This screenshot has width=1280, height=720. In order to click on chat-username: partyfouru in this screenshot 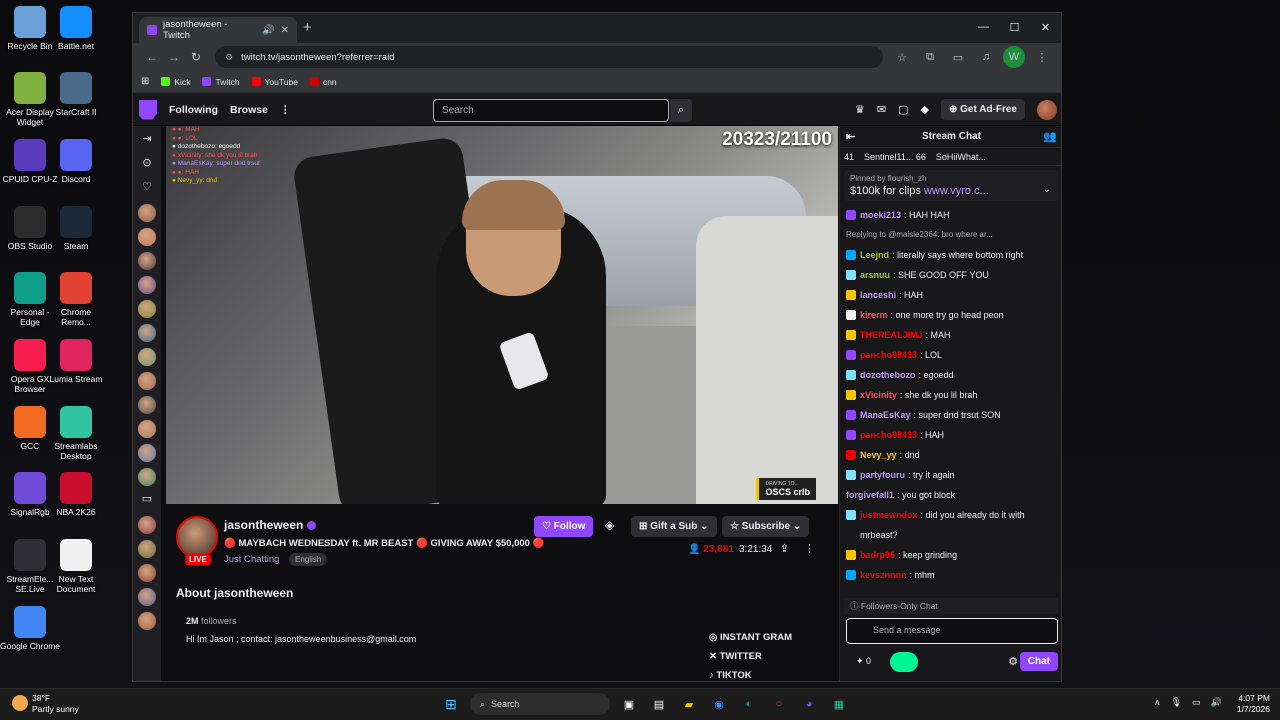, I will do `click(882, 475)`.